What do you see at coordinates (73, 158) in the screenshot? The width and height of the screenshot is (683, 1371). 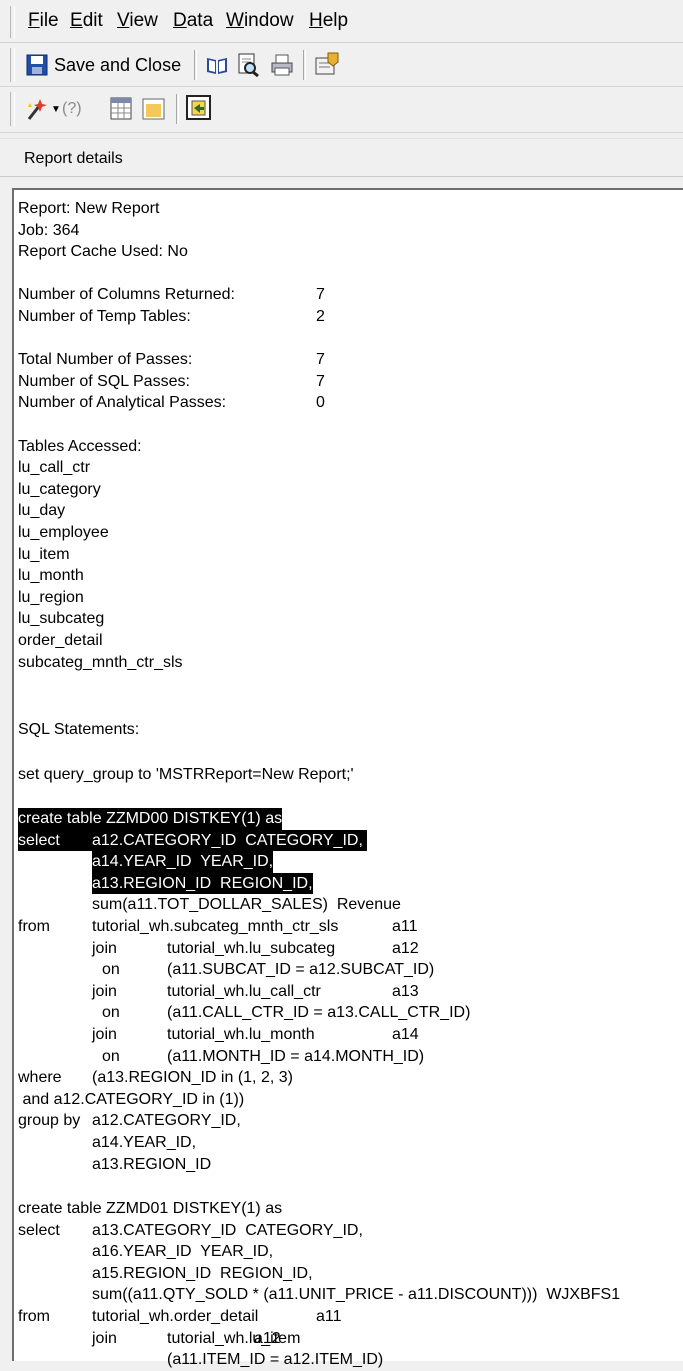 I see `section-title: Report details` at bounding box center [73, 158].